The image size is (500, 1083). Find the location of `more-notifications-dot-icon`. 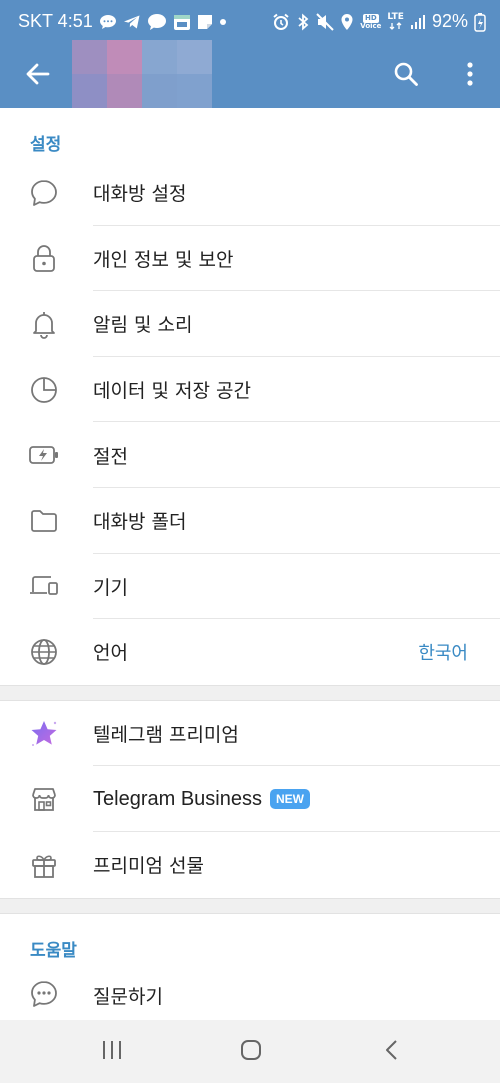

more-notifications-dot-icon is located at coordinates (223, 22).